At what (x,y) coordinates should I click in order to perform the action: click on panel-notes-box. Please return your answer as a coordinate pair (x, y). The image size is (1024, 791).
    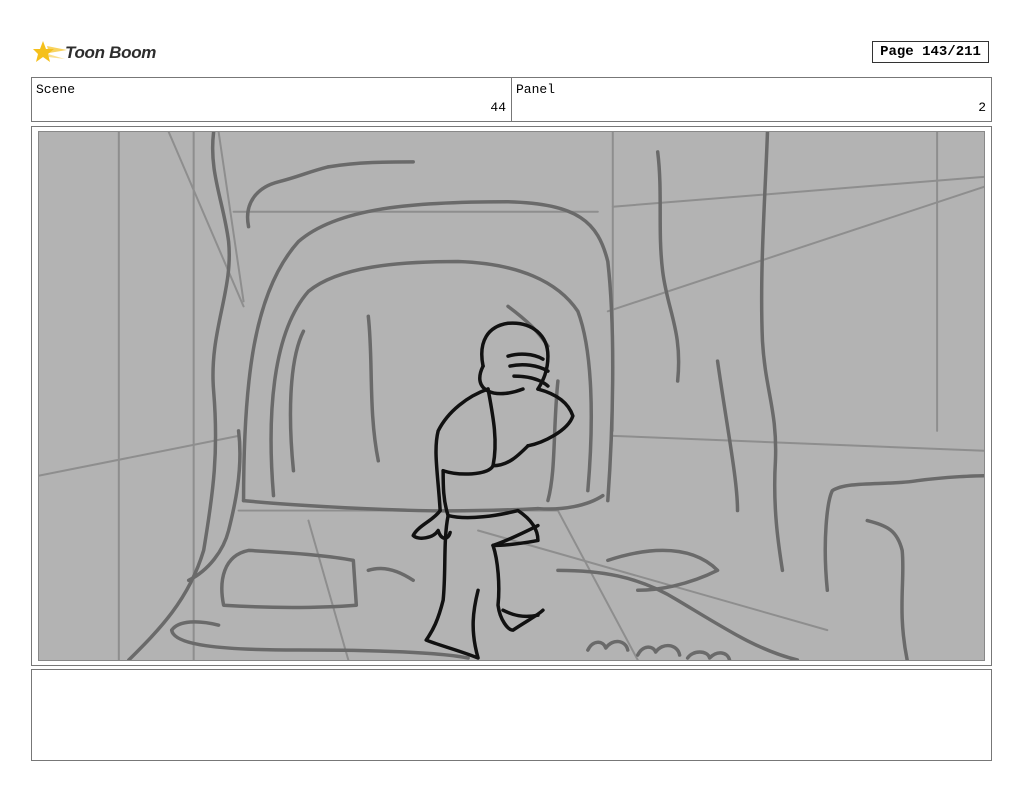
    Looking at the image, I should click on (511, 715).